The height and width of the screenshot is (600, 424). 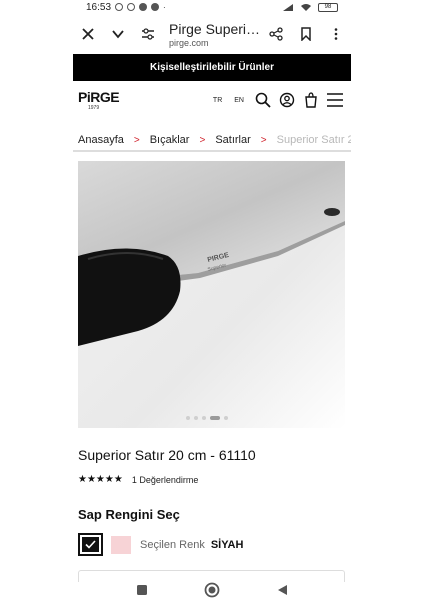 I want to click on rating-stars: ★★★★★, so click(x=100, y=479).